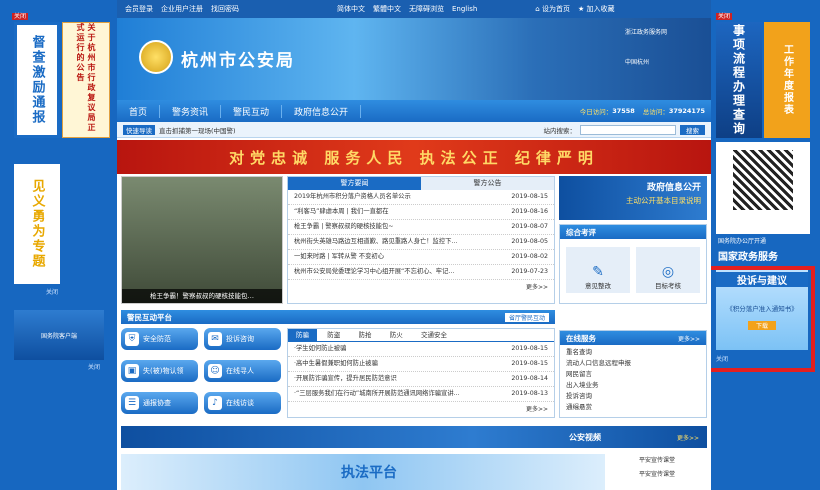  I want to click on list-item: 2019年杭州市积分落户资格人员名单公示 2019-08-15, so click(421, 197).